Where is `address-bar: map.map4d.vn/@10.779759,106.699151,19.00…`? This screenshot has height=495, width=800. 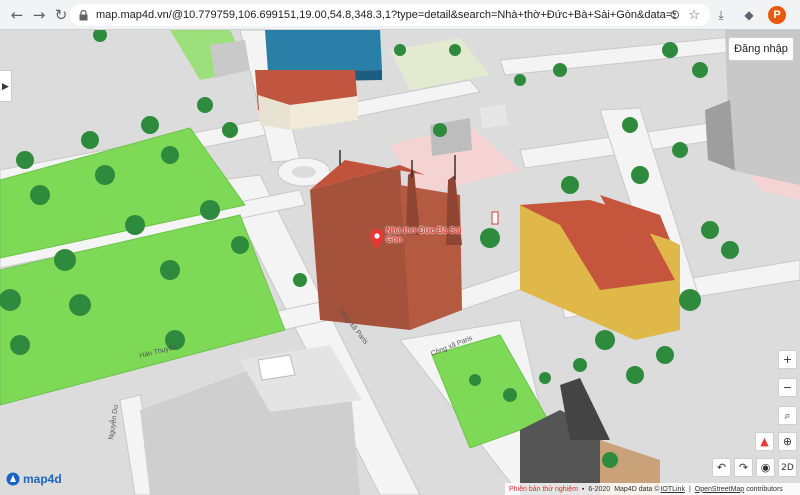
address-bar: map.map4d.vn/@10.779759,106.699151,19.00… is located at coordinates (390, 15).